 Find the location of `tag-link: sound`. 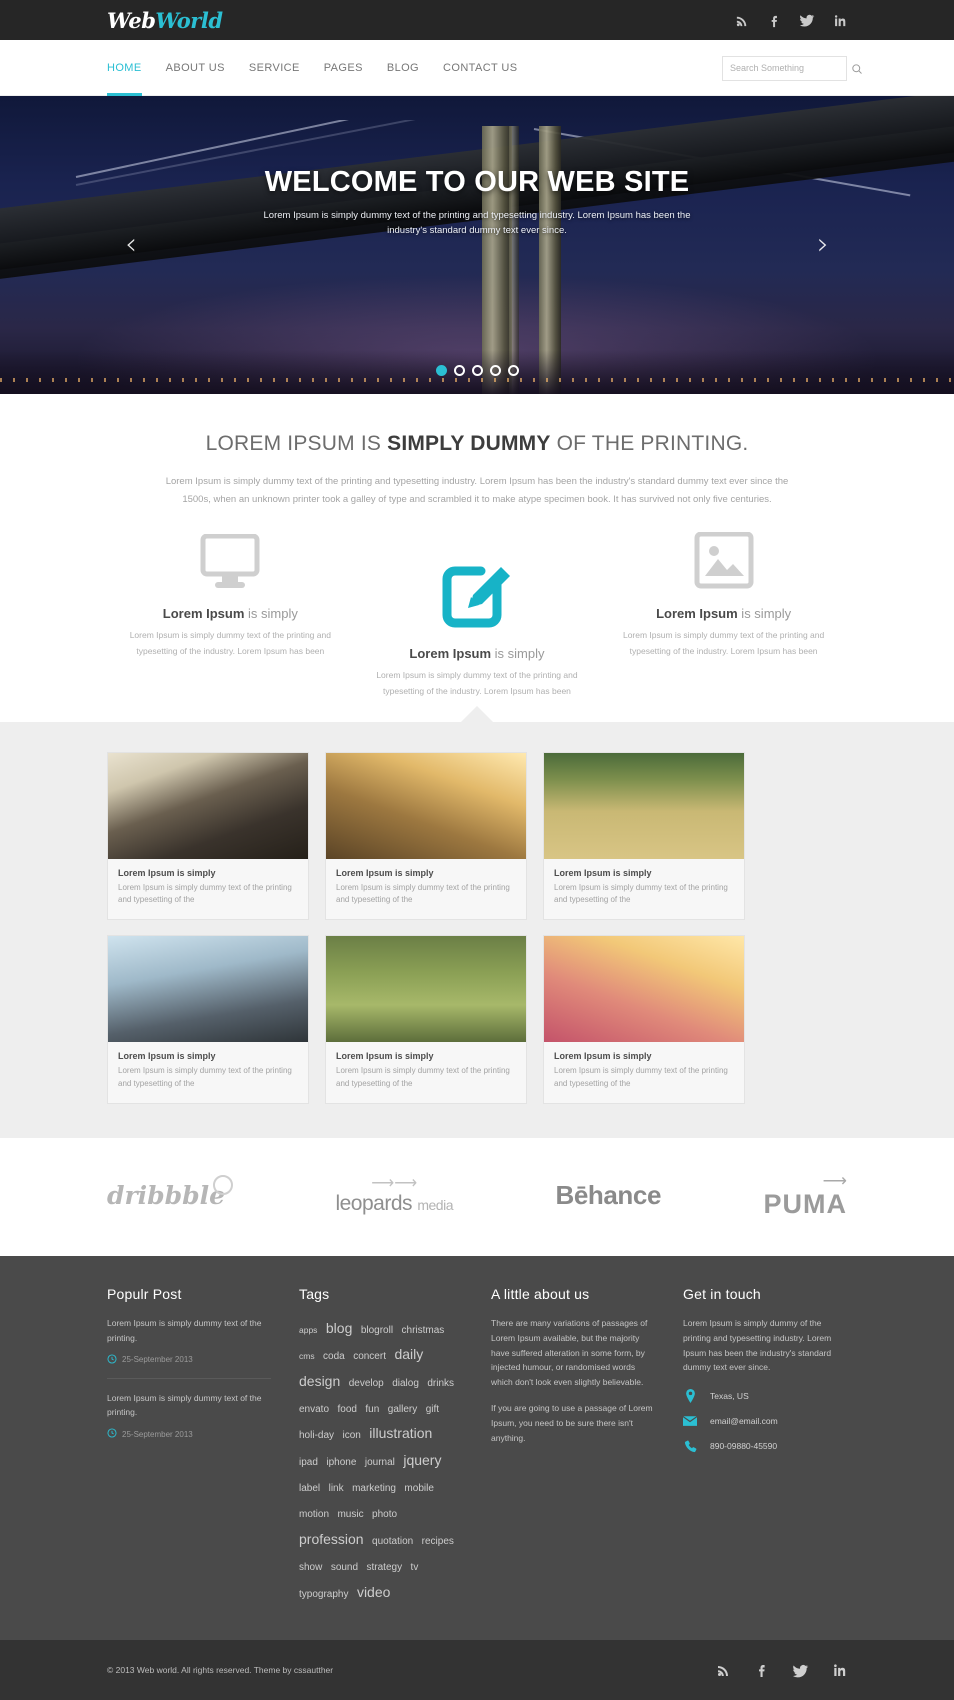

tag-link: sound is located at coordinates (344, 1567).